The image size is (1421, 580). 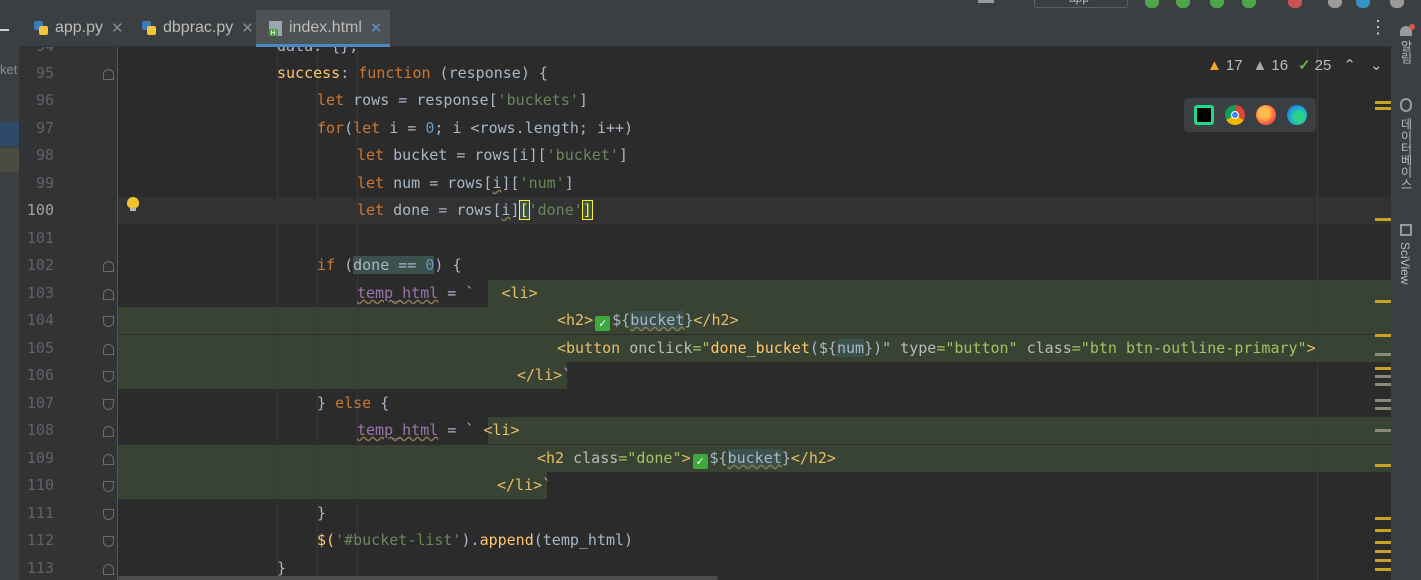 I want to click on tab-dbprac-py: dbprac.py ✕, so click(x=205, y=28).